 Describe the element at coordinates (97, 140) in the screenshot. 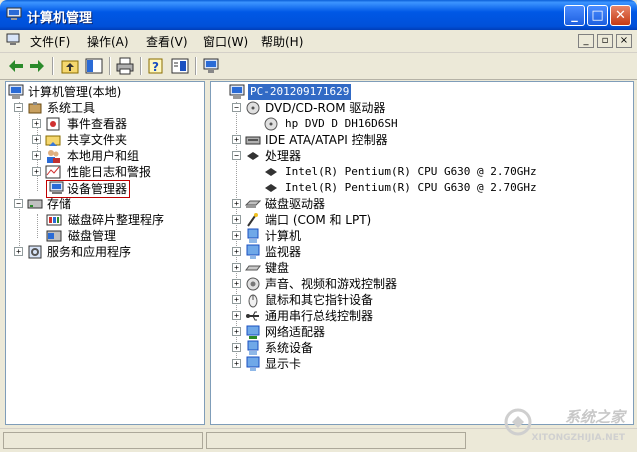

I see `tree-item-label: 共享文件夹` at that location.